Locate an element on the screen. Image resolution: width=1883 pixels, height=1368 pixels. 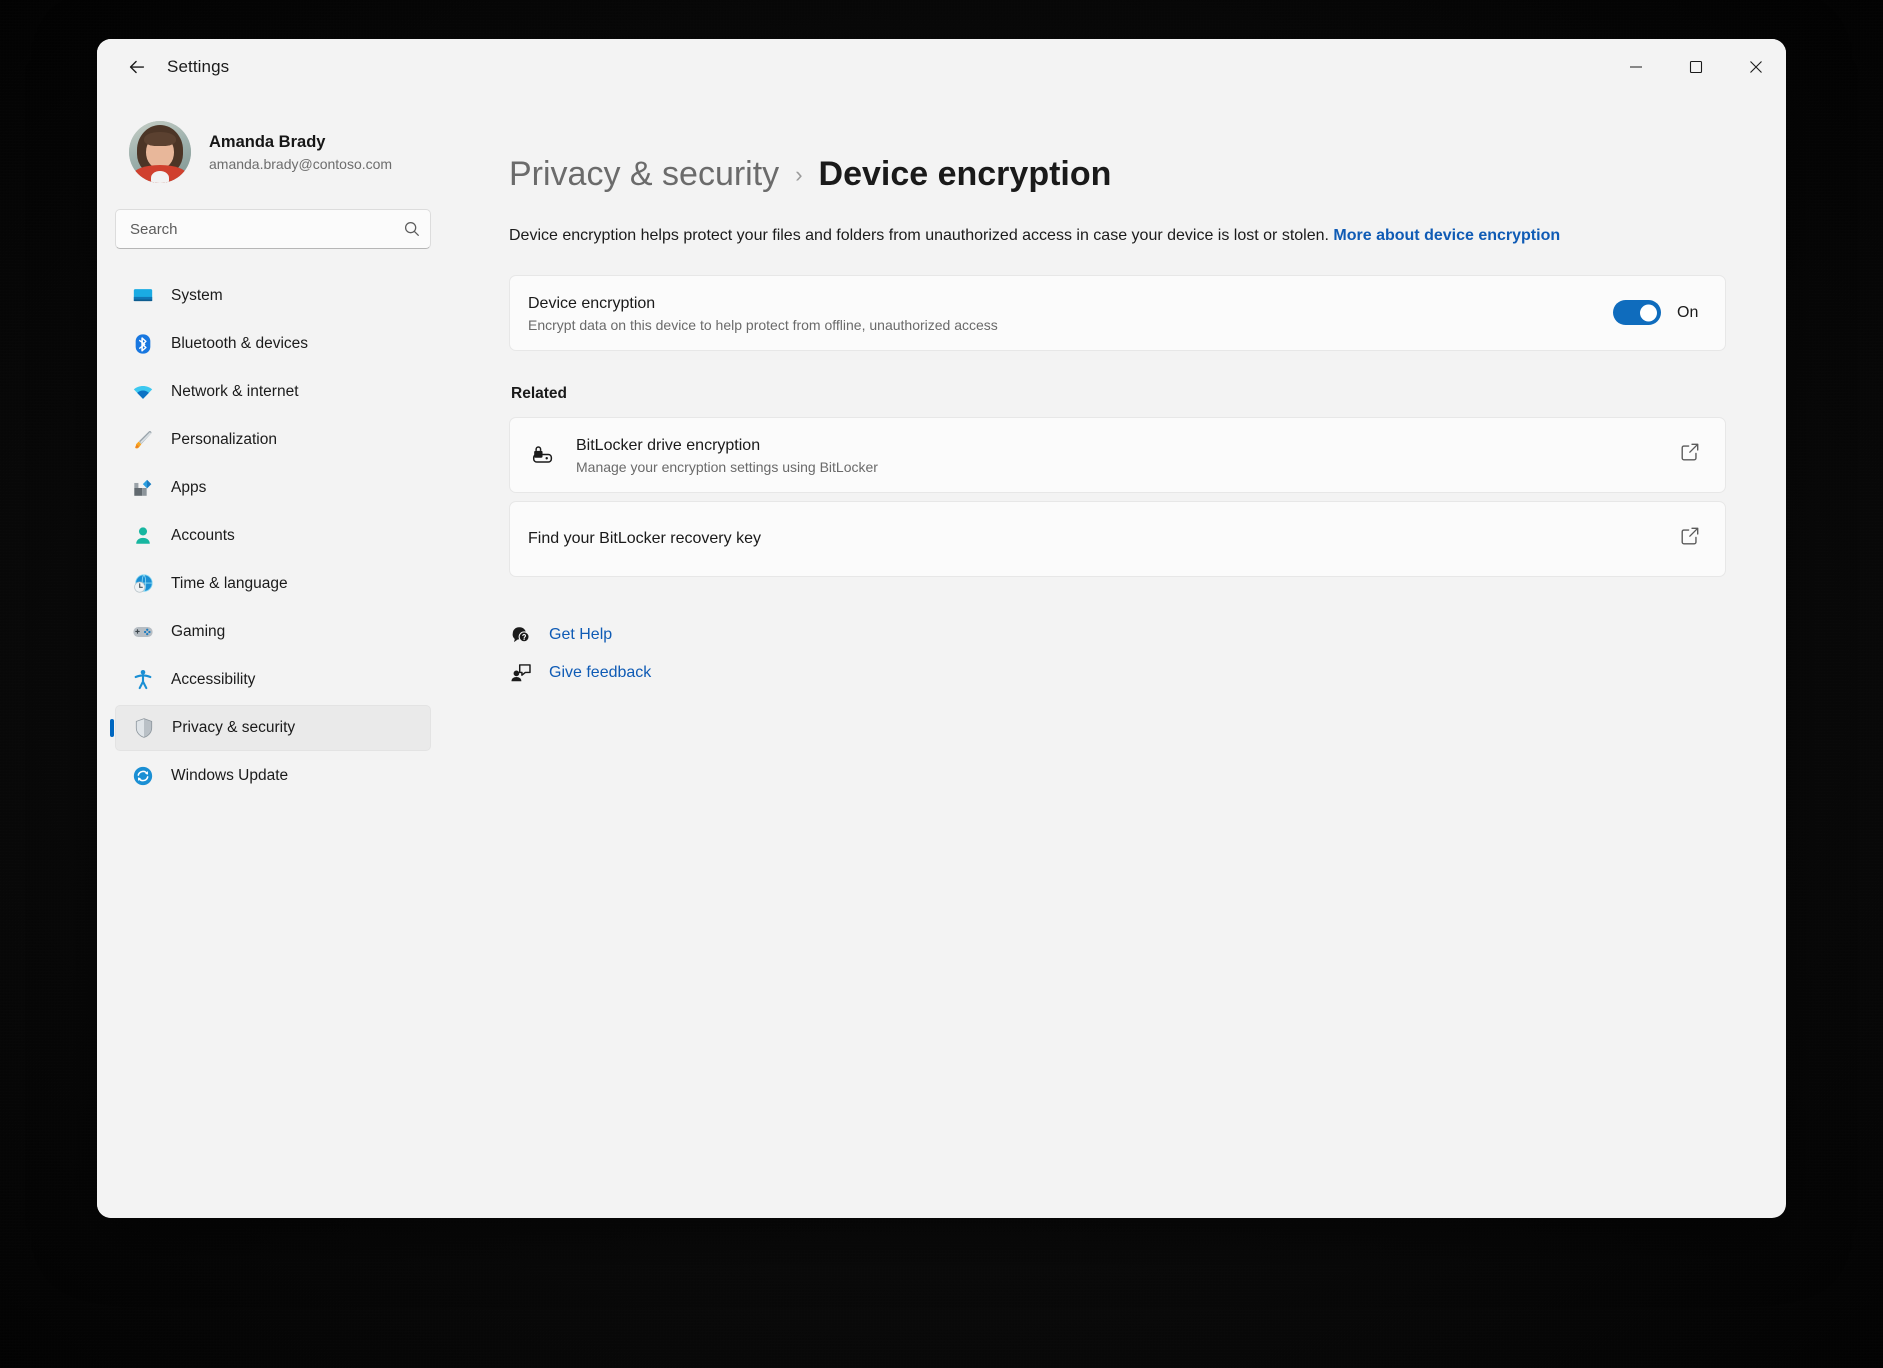
sidebar-item-personalization: Personalization is located at coordinates (273, 440).